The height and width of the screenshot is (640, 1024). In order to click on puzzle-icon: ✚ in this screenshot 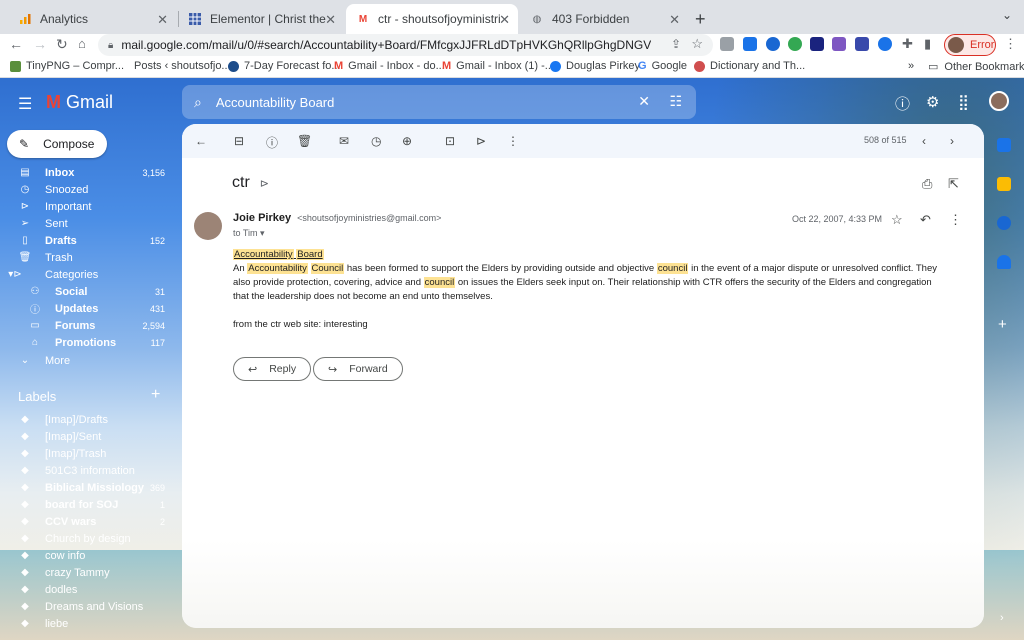, I will do `click(907, 44)`.